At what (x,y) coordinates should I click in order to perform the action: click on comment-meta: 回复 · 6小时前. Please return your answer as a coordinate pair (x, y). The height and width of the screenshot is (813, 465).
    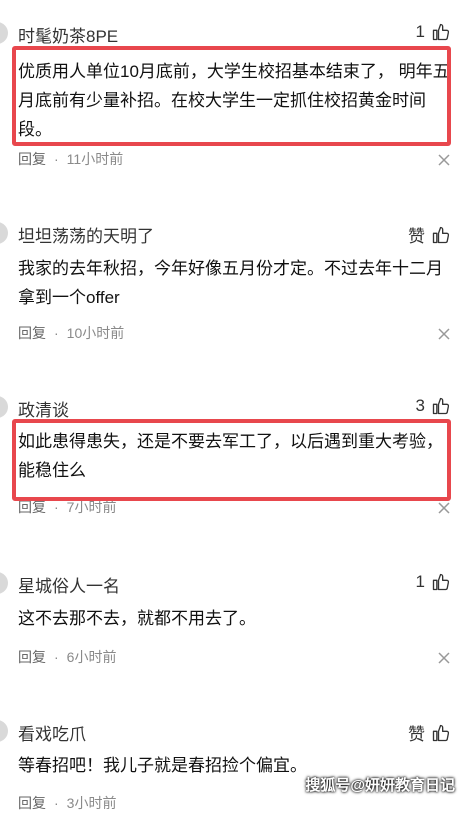
    Looking at the image, I should click on (67, 657).